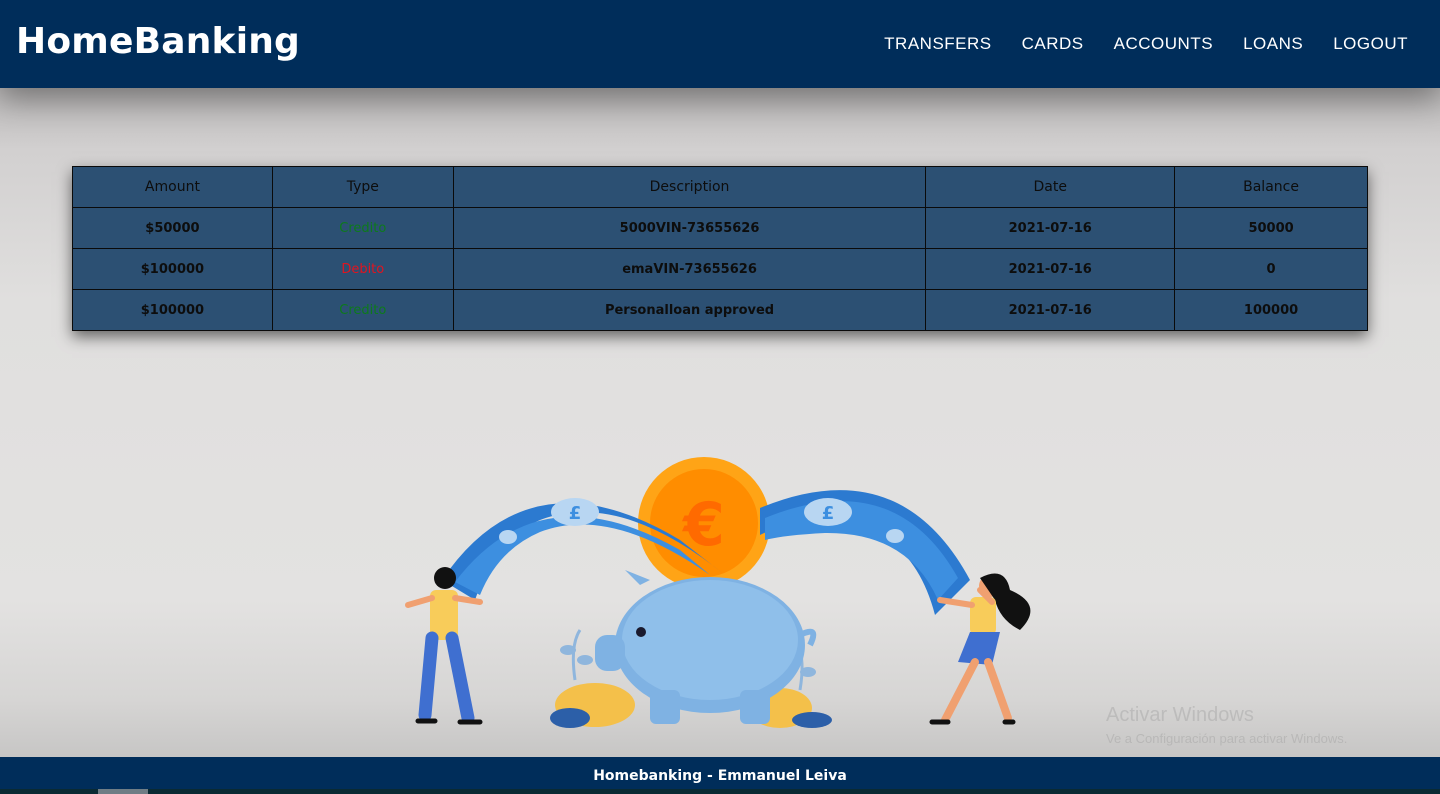 This screenshot has height=794, width=1440. I want to click on euro-coin-icon: €, so click(704, 523).